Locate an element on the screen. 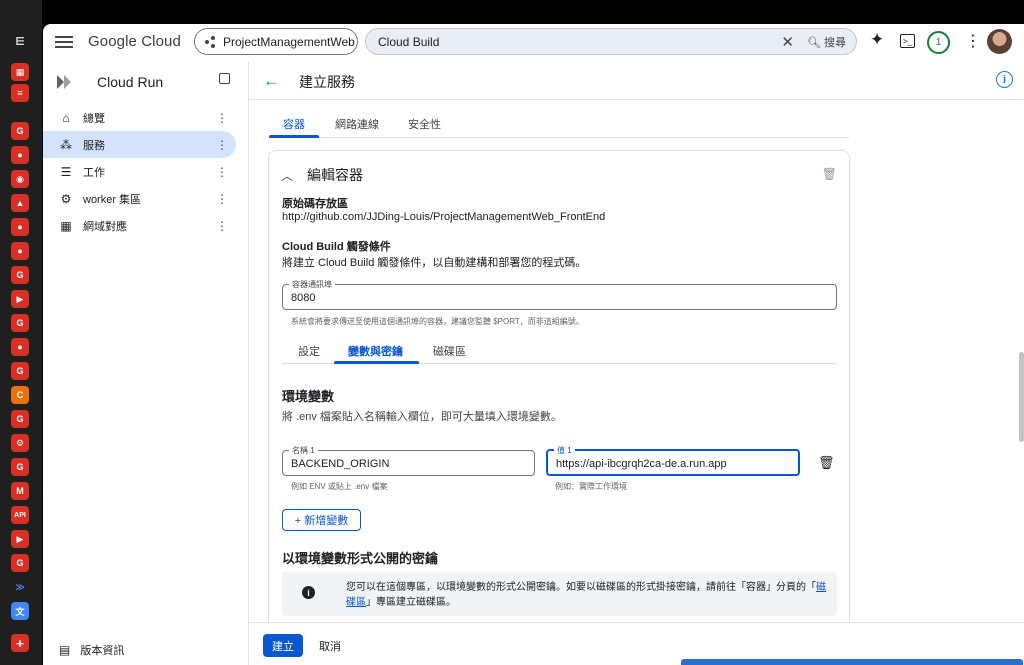  env-value-hint: 例如：實際工作環境 is located at coordinates (591, 486).